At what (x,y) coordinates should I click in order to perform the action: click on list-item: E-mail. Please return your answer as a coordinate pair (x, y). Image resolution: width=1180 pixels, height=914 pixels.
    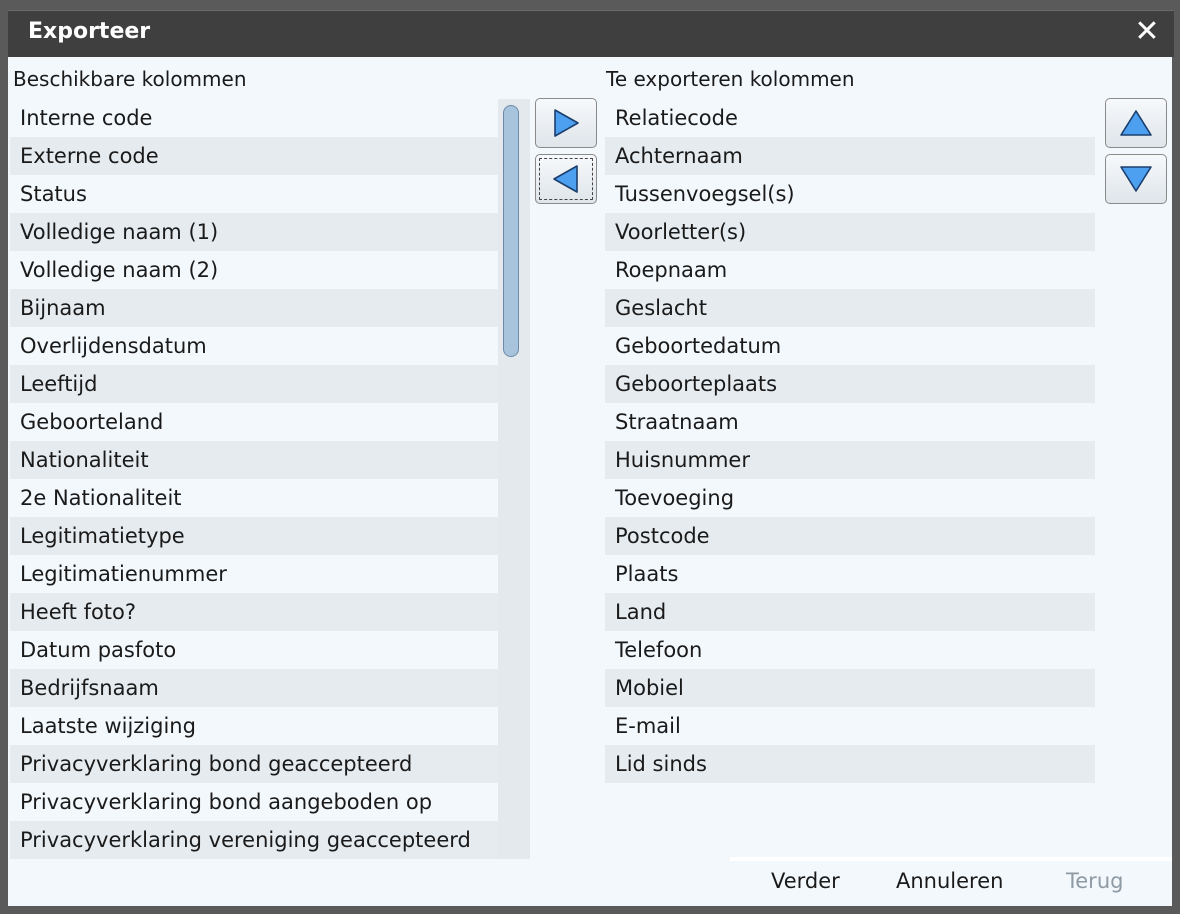
    Looking at the image, I should click on (850, 726).